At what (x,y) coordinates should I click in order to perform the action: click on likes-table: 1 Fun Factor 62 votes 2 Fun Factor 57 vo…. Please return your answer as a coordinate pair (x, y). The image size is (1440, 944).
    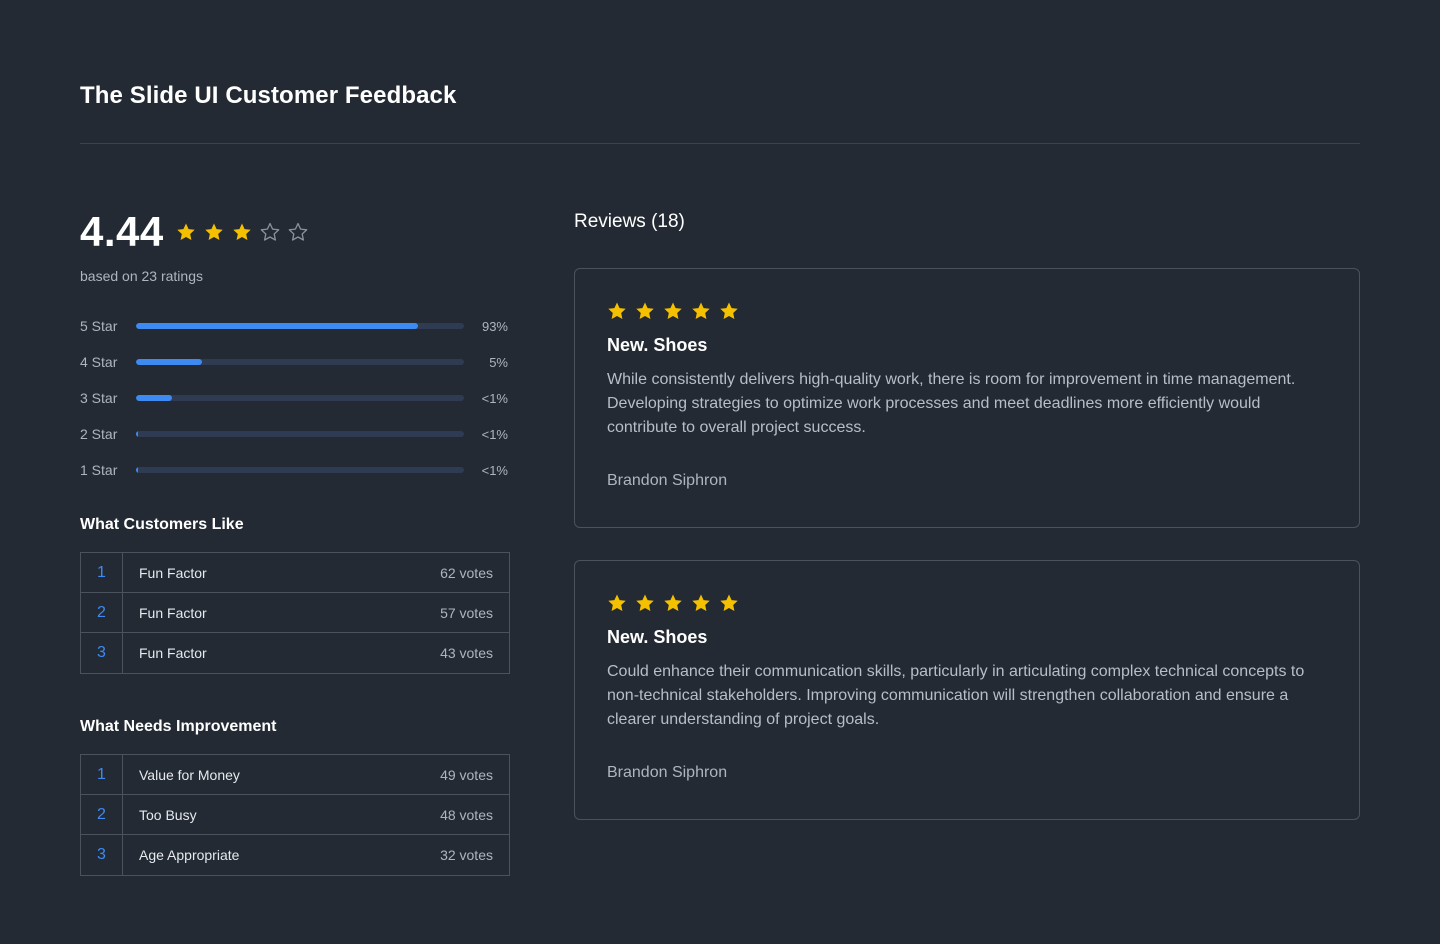
    Looking at the image, I should click on (295, 613).